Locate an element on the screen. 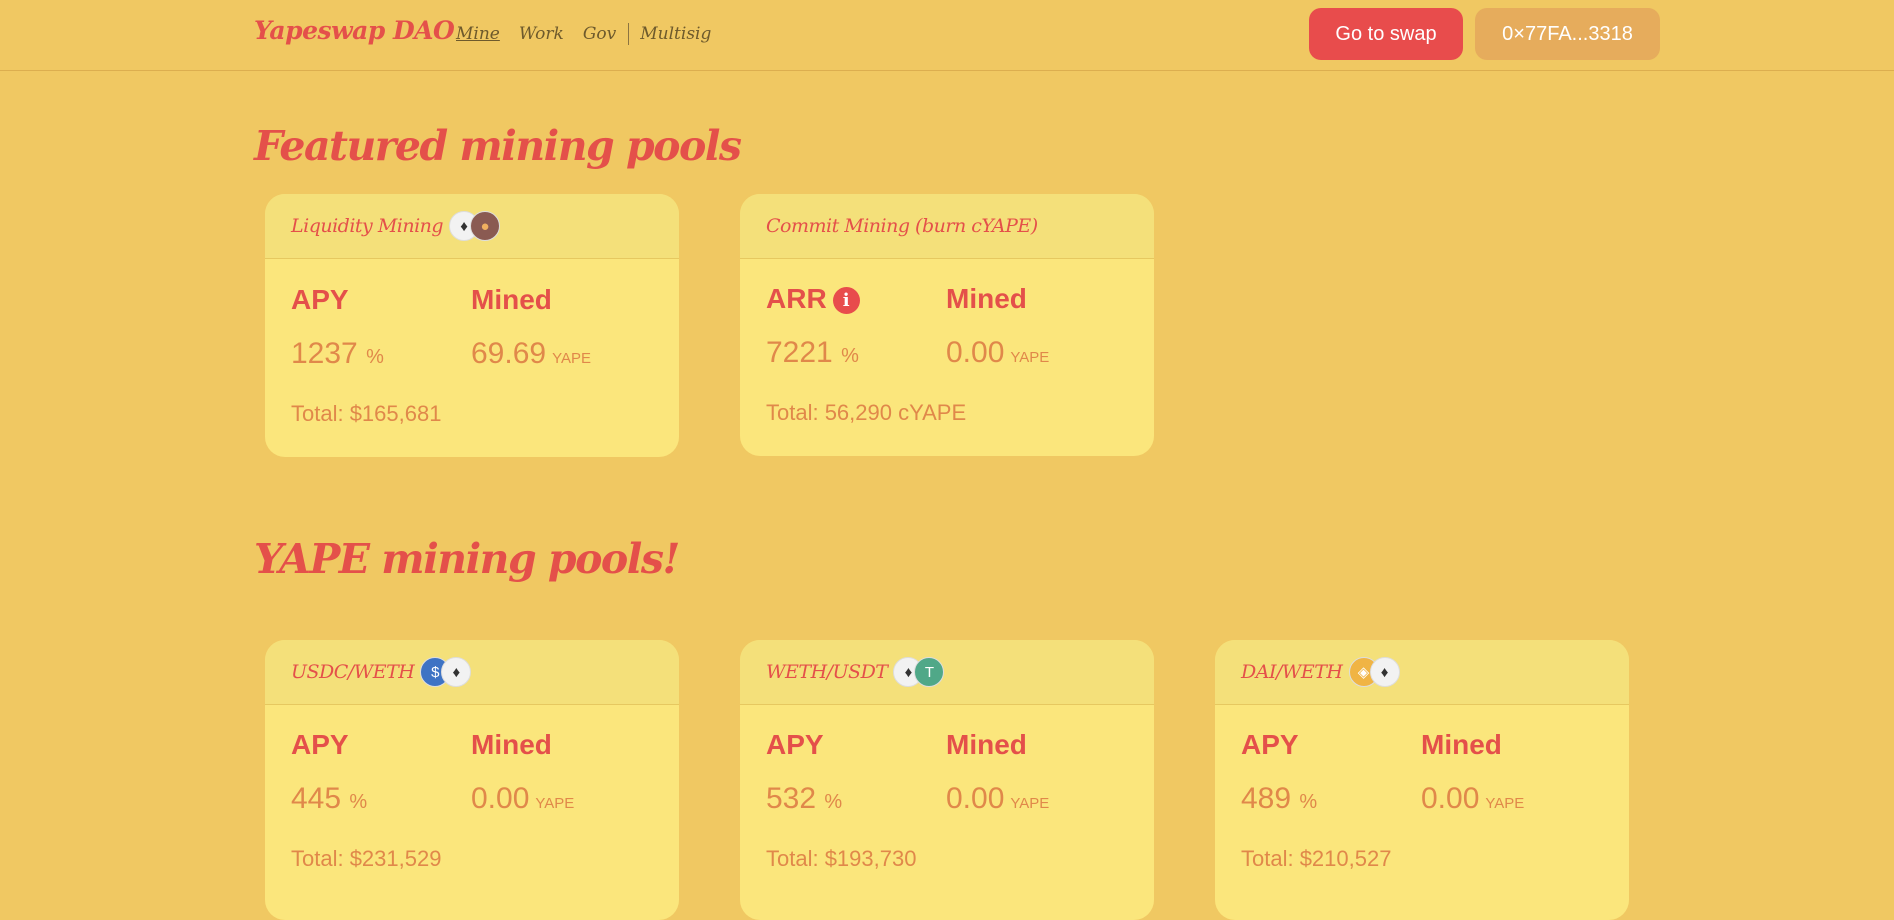 The width and height of the screenshot is (1894, 920). rate-value: 445 % is located at coordinates (329, 798).